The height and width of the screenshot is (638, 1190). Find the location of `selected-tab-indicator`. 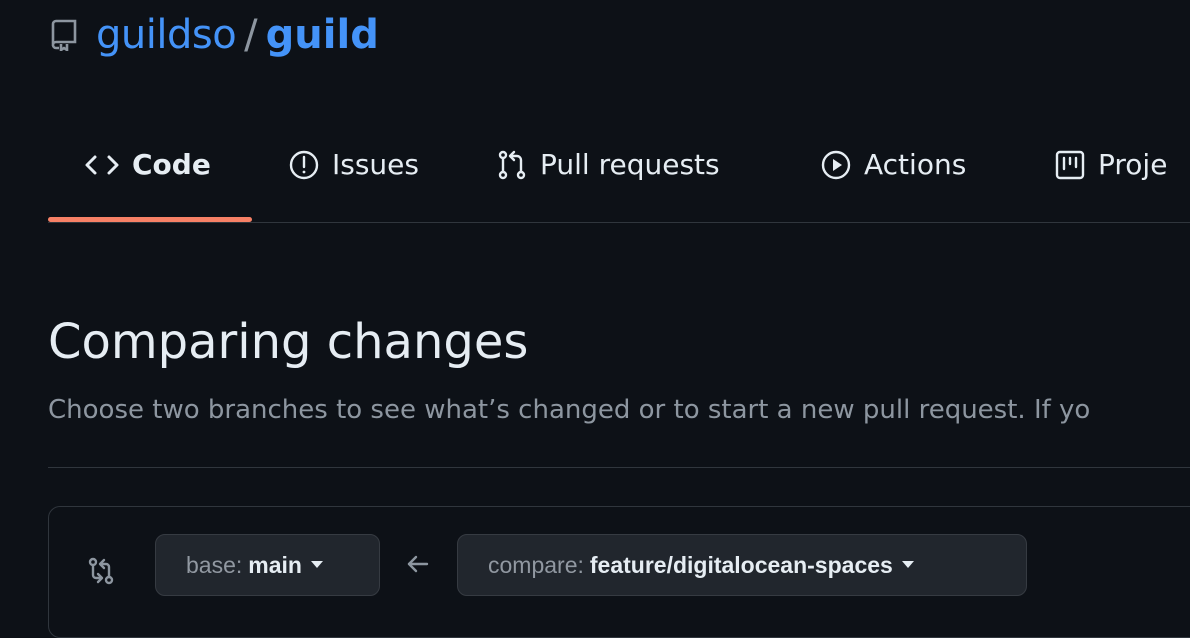

selected-tab-indicator is located at coordinates (150, 219).